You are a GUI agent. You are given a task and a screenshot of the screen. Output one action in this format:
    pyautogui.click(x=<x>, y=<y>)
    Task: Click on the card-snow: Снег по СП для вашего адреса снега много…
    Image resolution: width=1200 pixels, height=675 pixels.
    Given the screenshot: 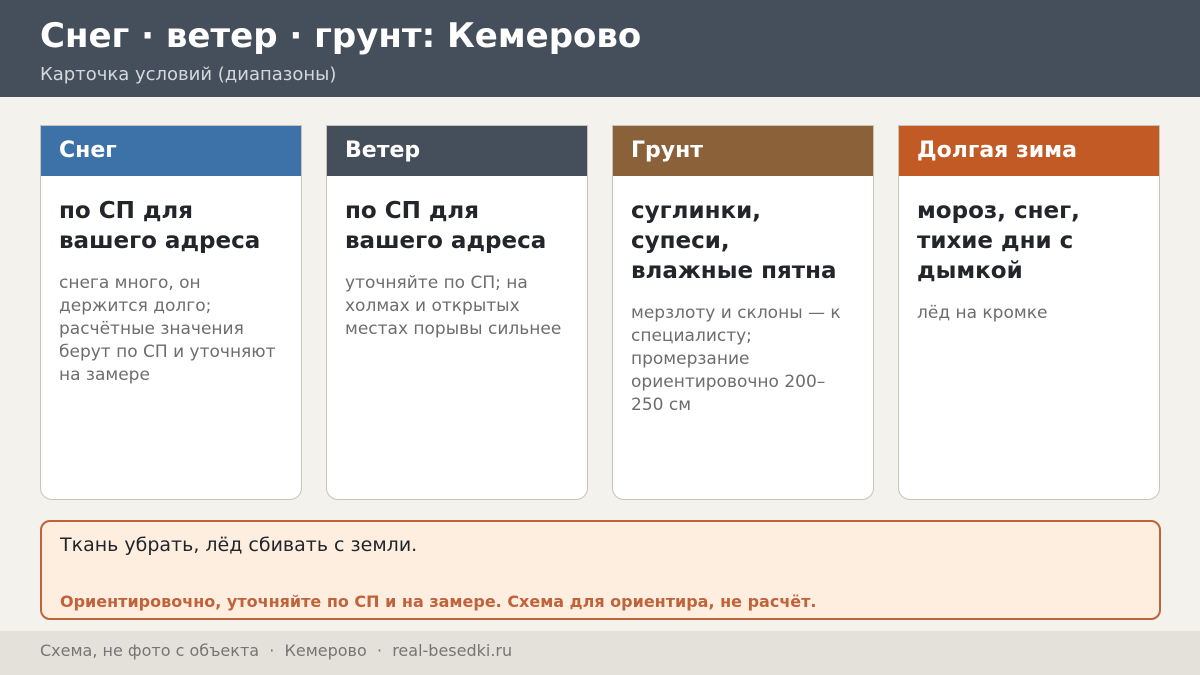 What is the action you would take?
    pyautogui.click(x=171, y=312)
    